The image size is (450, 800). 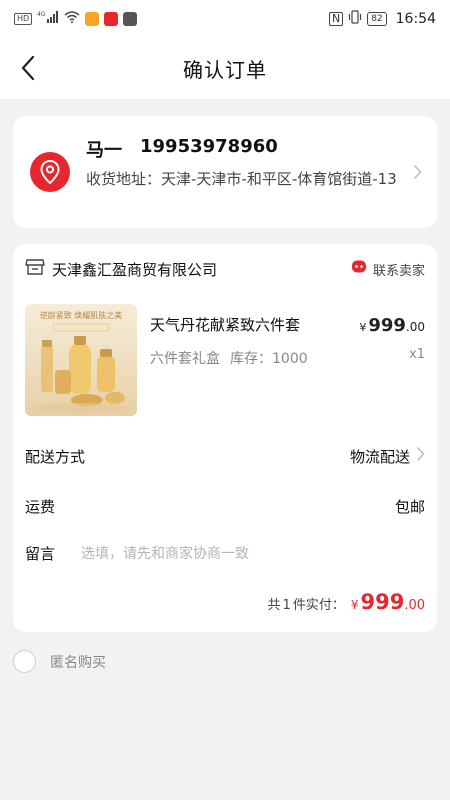 I want to click on recipient-name: 马一, so click(x=104, y=150).